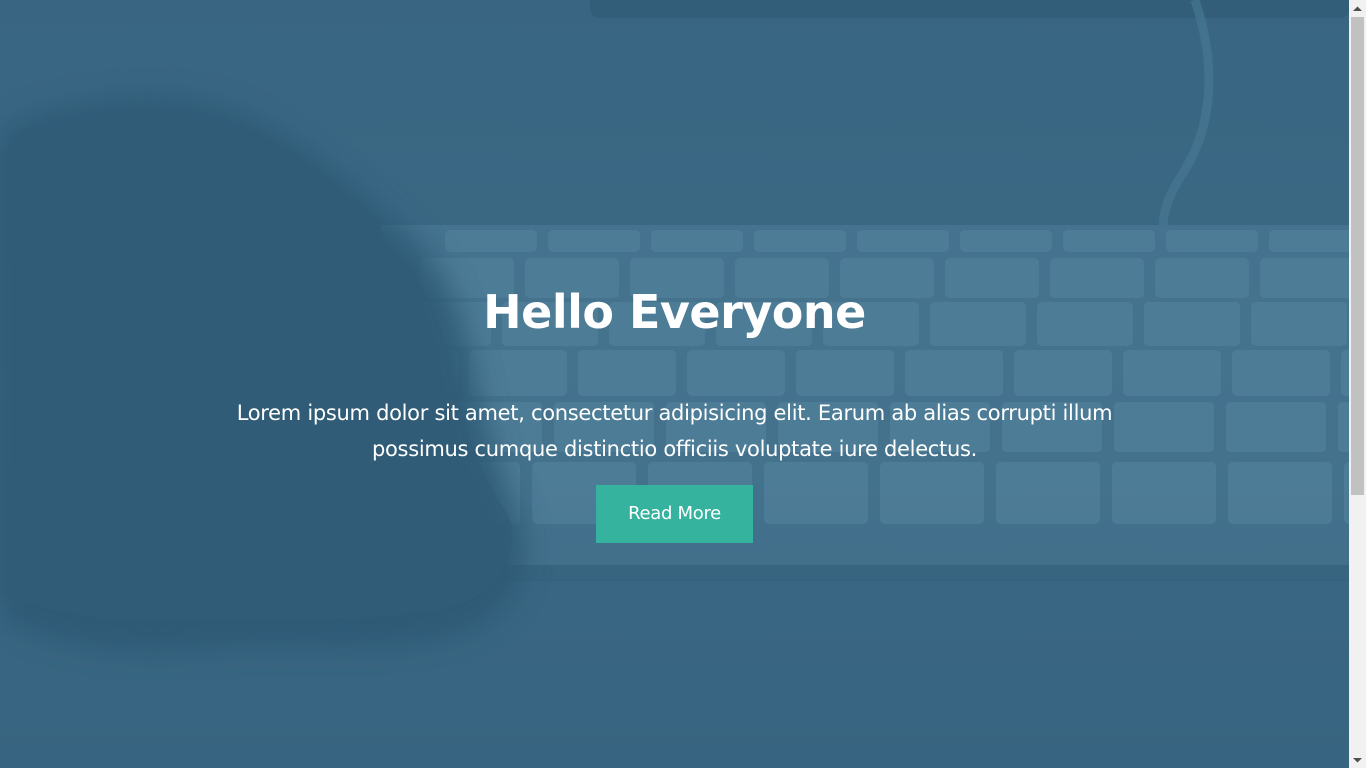 This screenshot has width=1366, height=768. What do you see at coordinates (674, 514) in the screenshot?
I see `read-more-button: Read More` at bounding box center [674, 514].